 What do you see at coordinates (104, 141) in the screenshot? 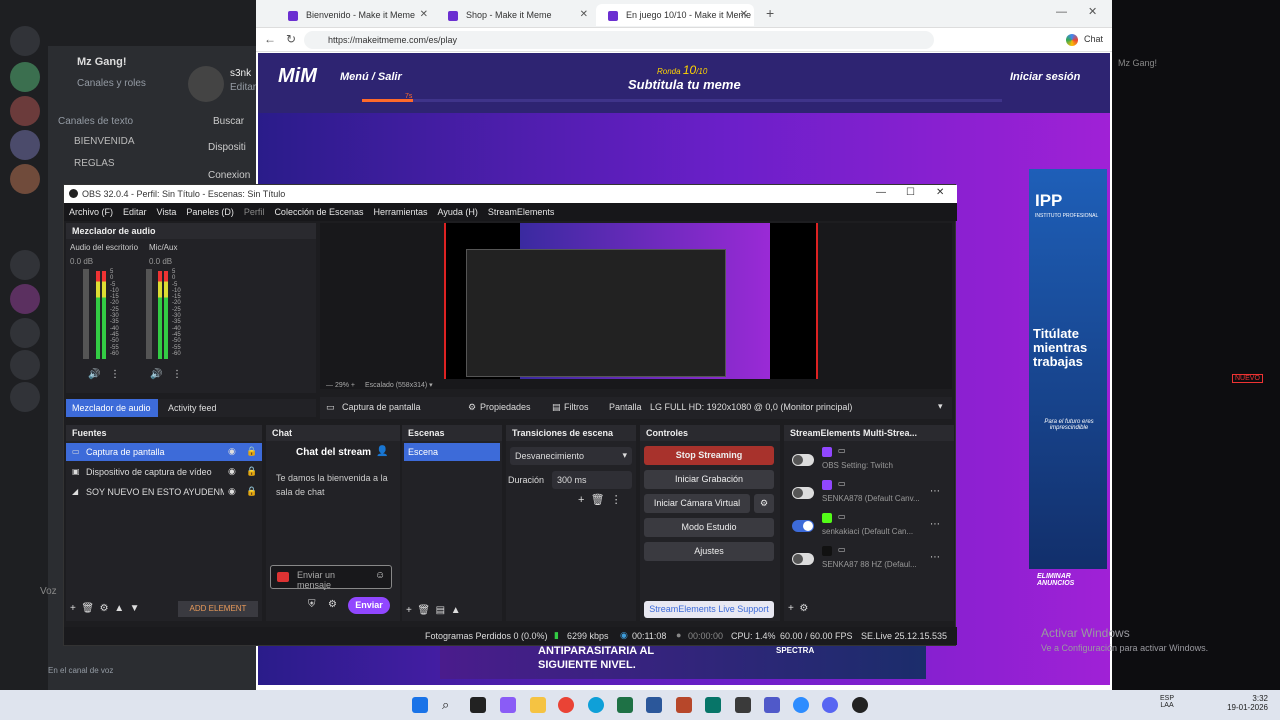
I see `channel-bienvenida: BIENVENIDA` at bounding box center [104, 141].